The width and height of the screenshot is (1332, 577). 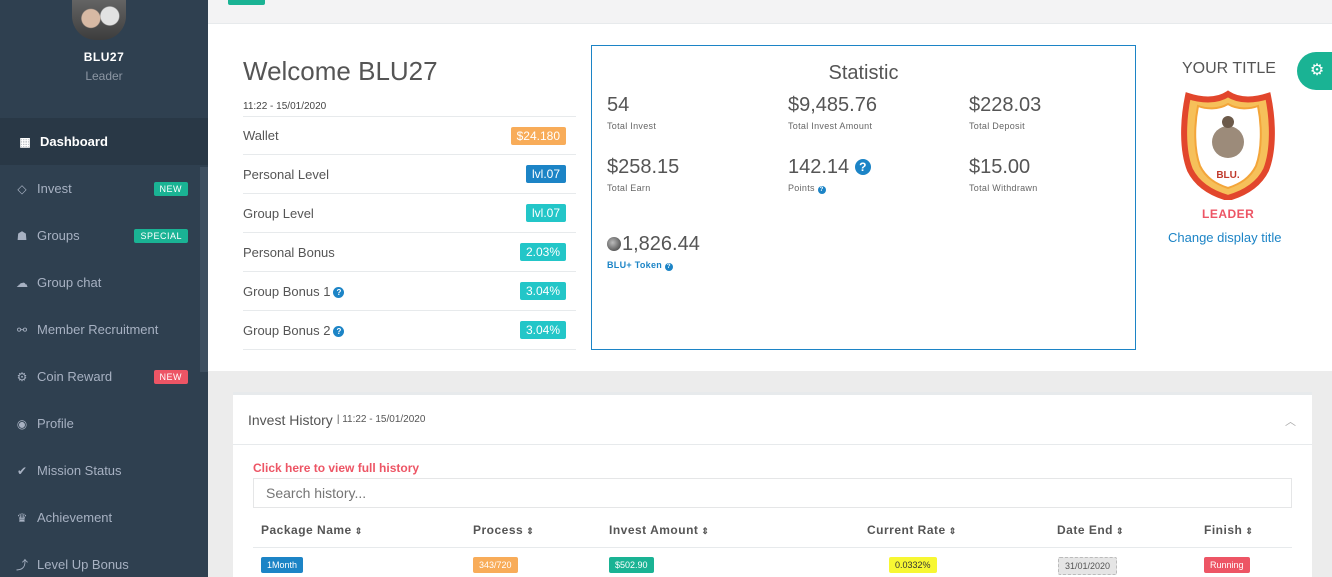 What do you see at coordinates (104, 141) in the screenshot?
I see `sidebar-item-dashboard: ▦ Dashboard` at bounding box center [104, 141].